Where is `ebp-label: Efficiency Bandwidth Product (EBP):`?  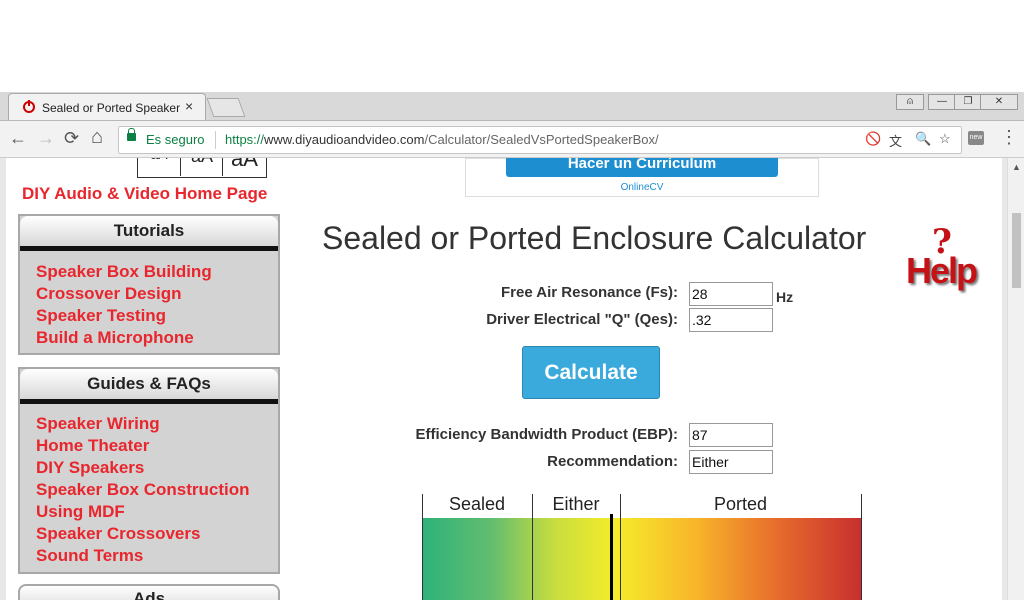
ebp-label: Efficiency Bandwidth Product (EBP): is located at coordinates (546, 434).